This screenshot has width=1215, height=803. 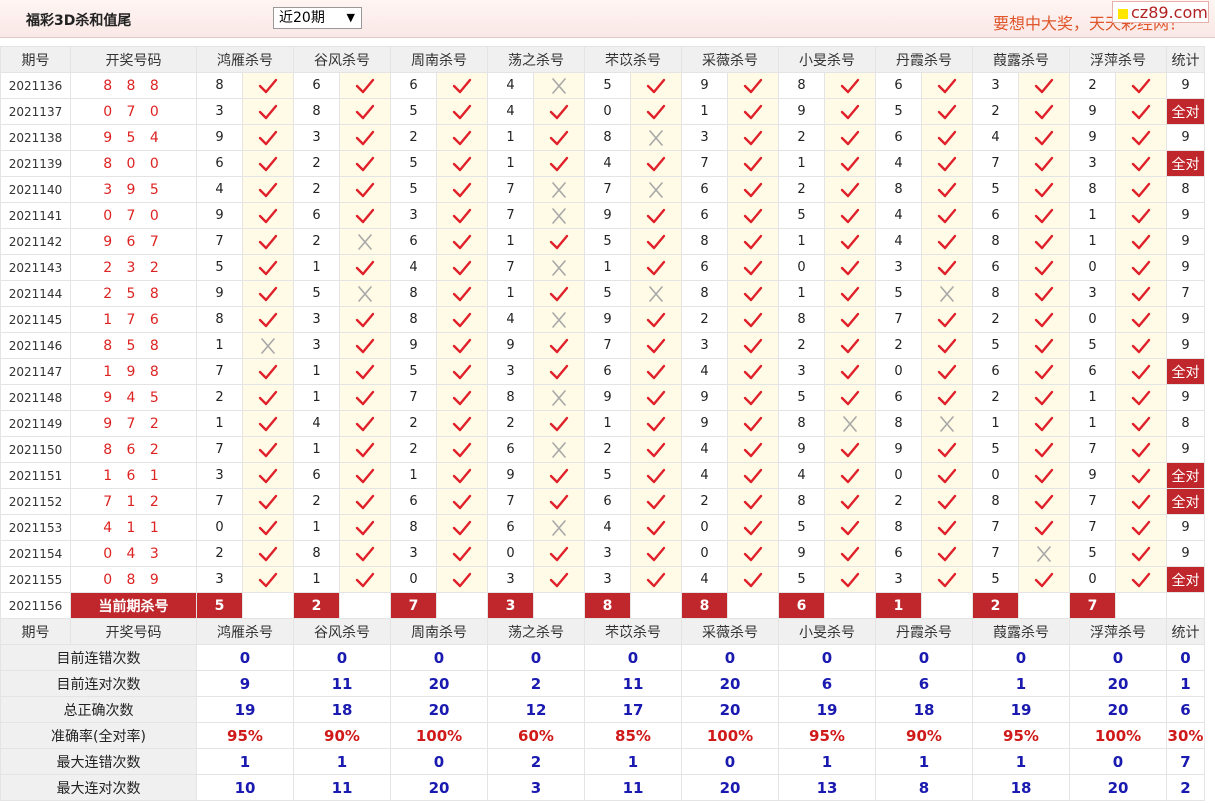 What do you see at coordinates (98, 787) in the screenshot?
I see `stats-label: 最大连对次数` at bounding box center [98, 787].